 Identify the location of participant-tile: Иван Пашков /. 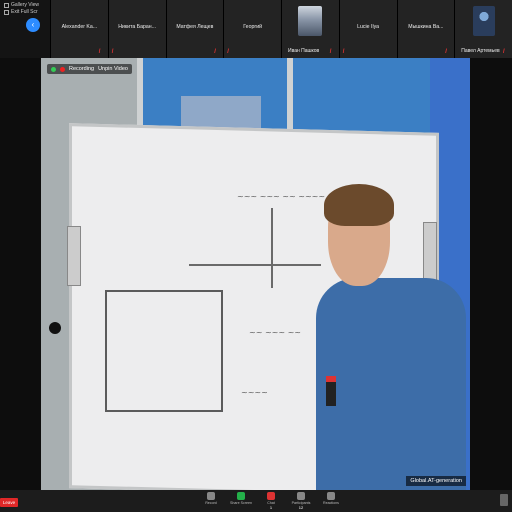
(310, 29).